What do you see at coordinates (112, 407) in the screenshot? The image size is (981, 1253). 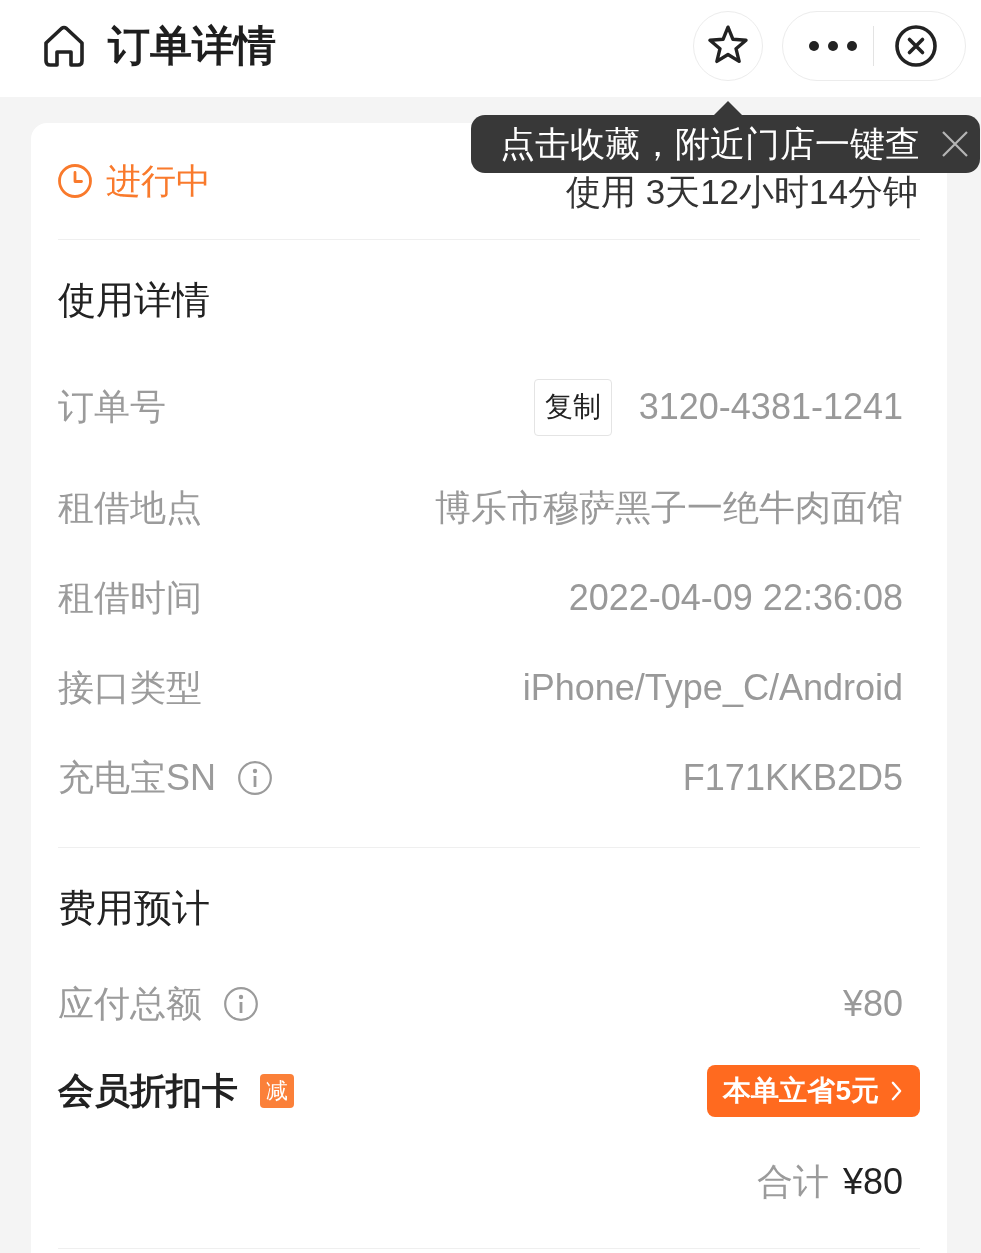 I see `row-label: 订单号` at bounding box center [112, 407].